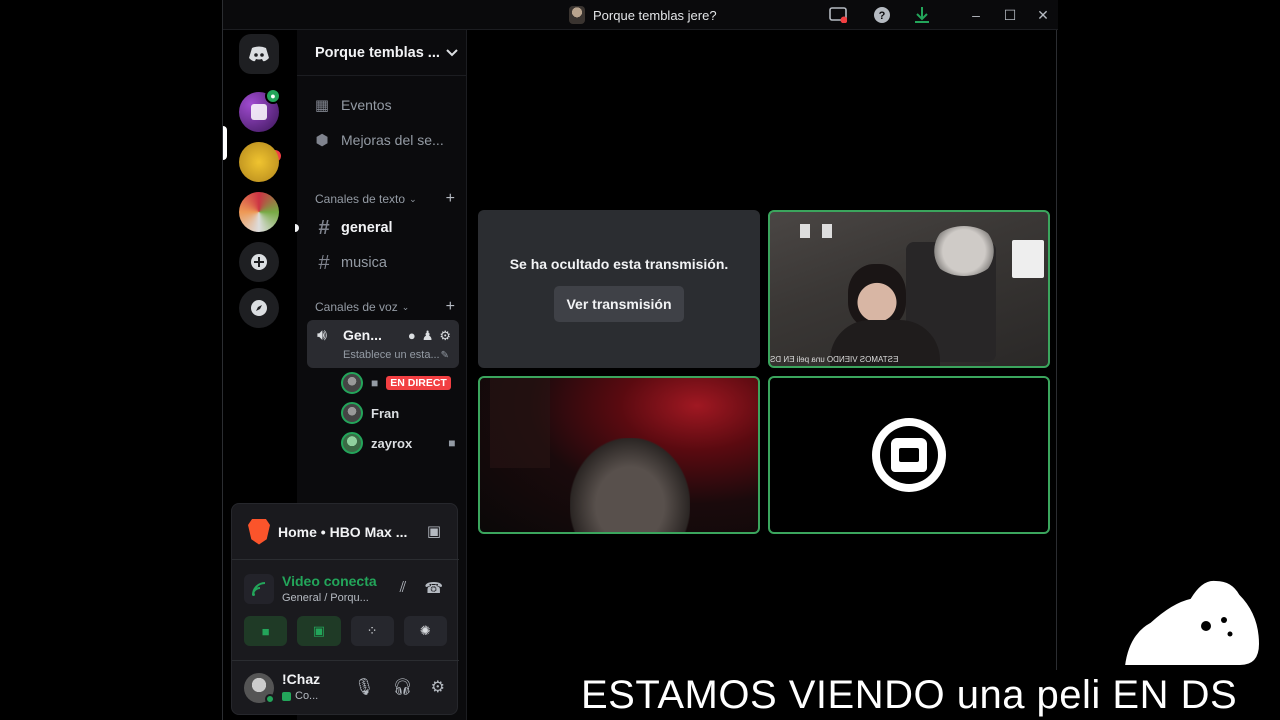 This screenshot has width=1280, height=720. I want to click on activity-row: Home • HBO Max ... ▣, so click(345, 532).